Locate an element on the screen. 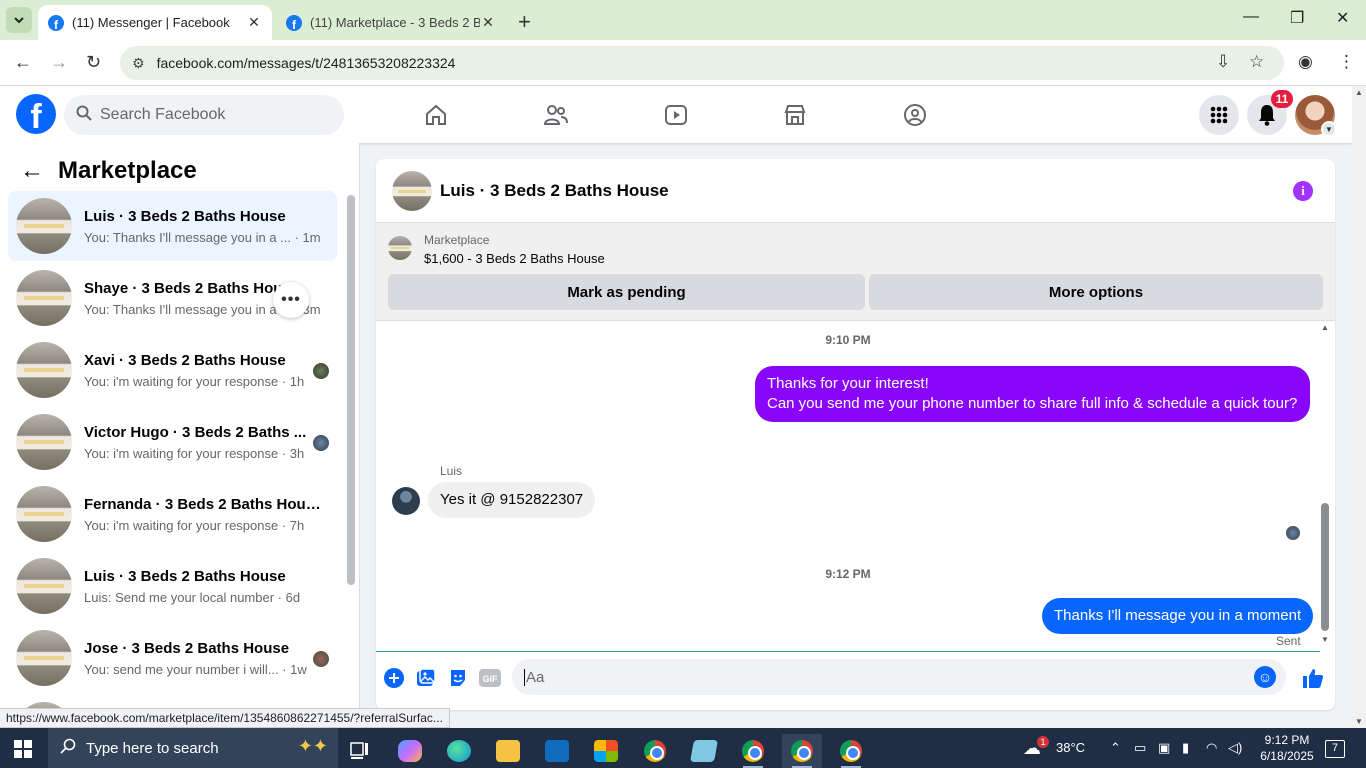  chat-name: Fernanda · 3 Beds 2 Baths House is located at coordinates (203, 504).